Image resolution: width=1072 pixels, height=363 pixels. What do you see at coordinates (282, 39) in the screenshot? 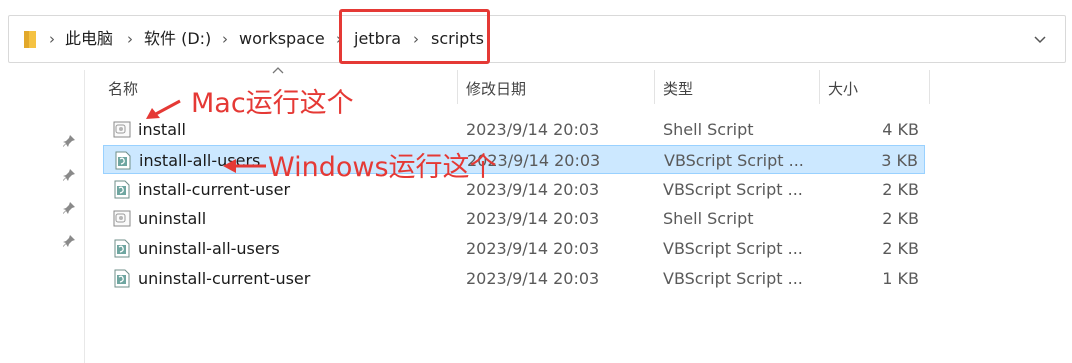
I see `breadcrumb-item-workspace: workspace` at bounding box center [282, 39].